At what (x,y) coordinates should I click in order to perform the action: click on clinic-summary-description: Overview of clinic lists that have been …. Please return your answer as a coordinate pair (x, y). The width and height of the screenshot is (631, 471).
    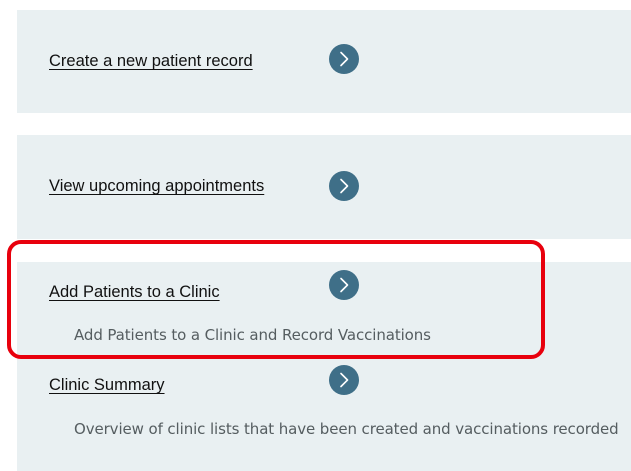
    Looking at the image, I should click on (346, 429).